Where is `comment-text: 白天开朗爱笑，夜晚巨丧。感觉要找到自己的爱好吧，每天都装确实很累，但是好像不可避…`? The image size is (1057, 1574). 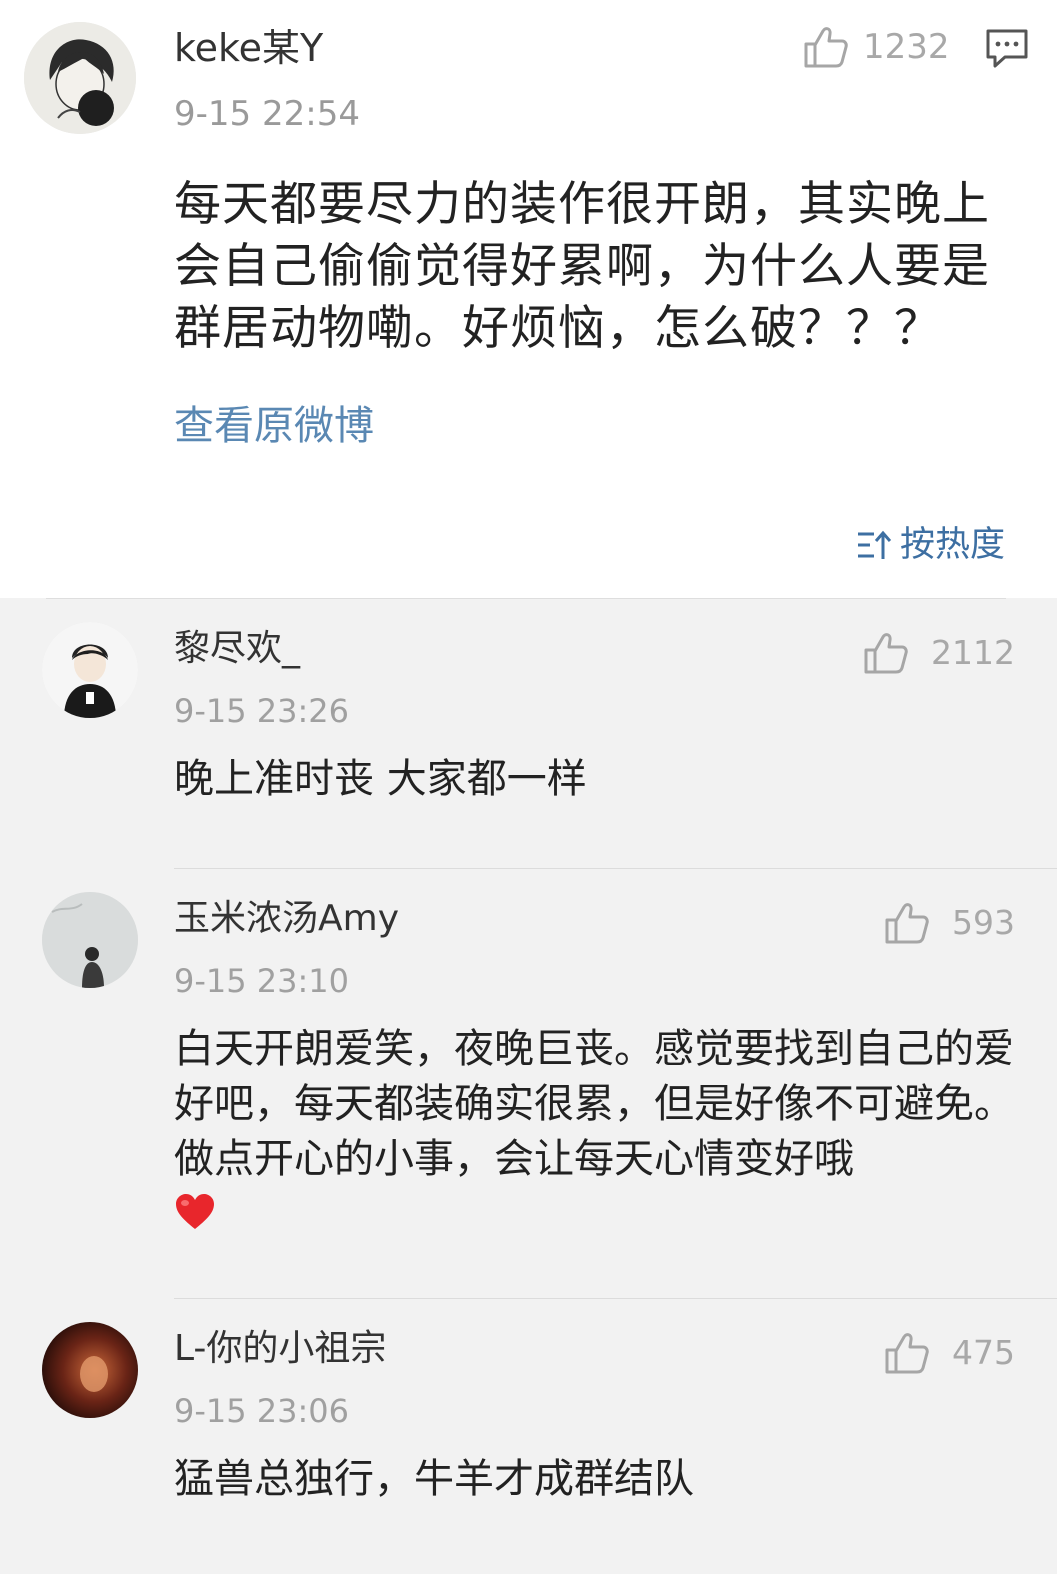 comment-text: 白天开朗爱笑，夜晚巨丧。感觉要找到自己的爱好吧，每天都装确实很累，但是好像不可避… is located at coordinates (594, 1104).